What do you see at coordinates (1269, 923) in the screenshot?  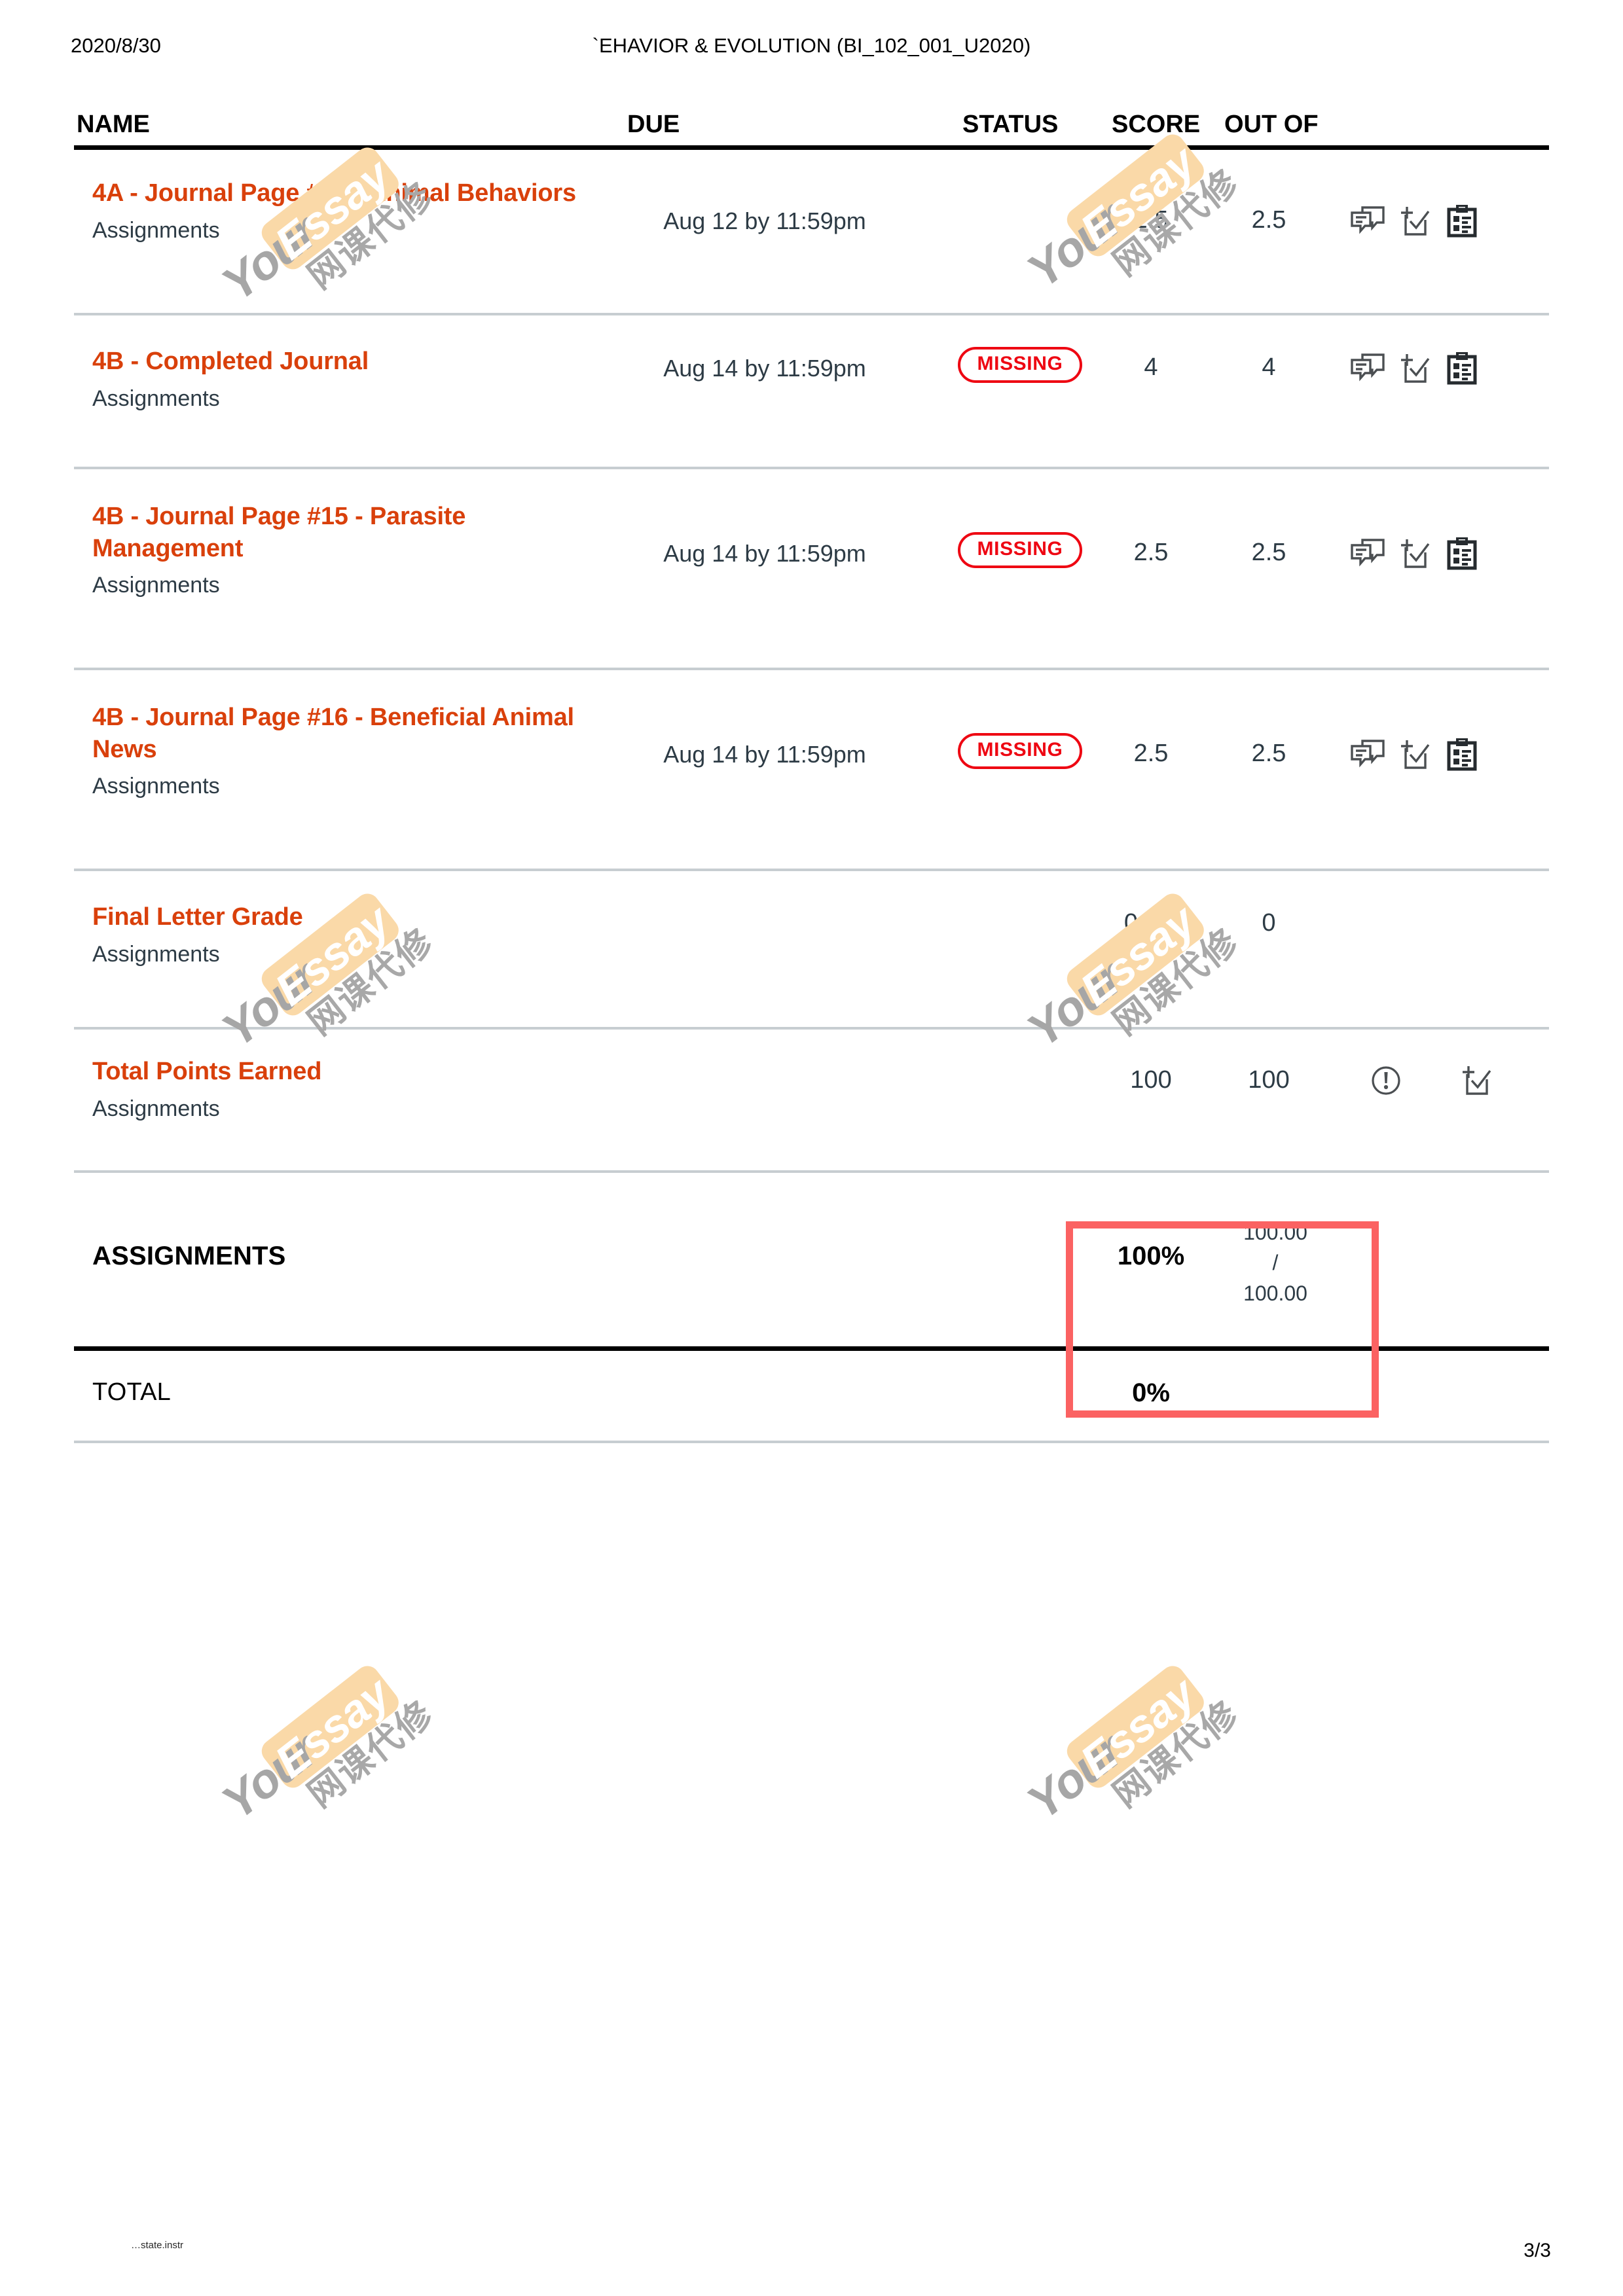 I see `out-of-cell: 0` at bounding box center [1269, 923].